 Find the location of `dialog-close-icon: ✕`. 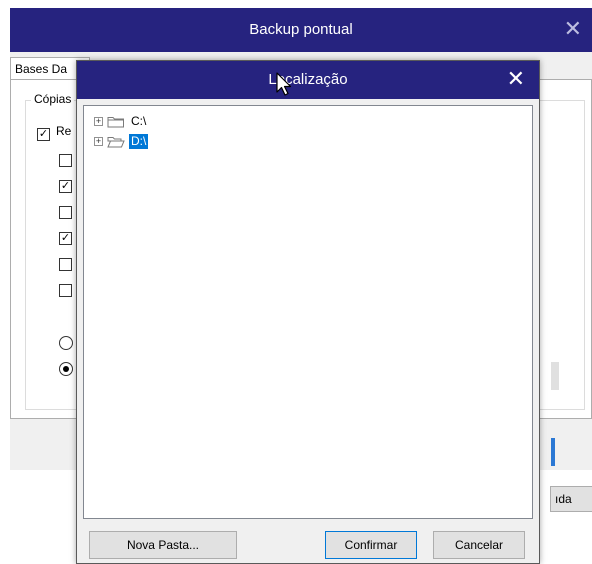

dialog-close-icon: ✕ is located at coordinates (516, 79).